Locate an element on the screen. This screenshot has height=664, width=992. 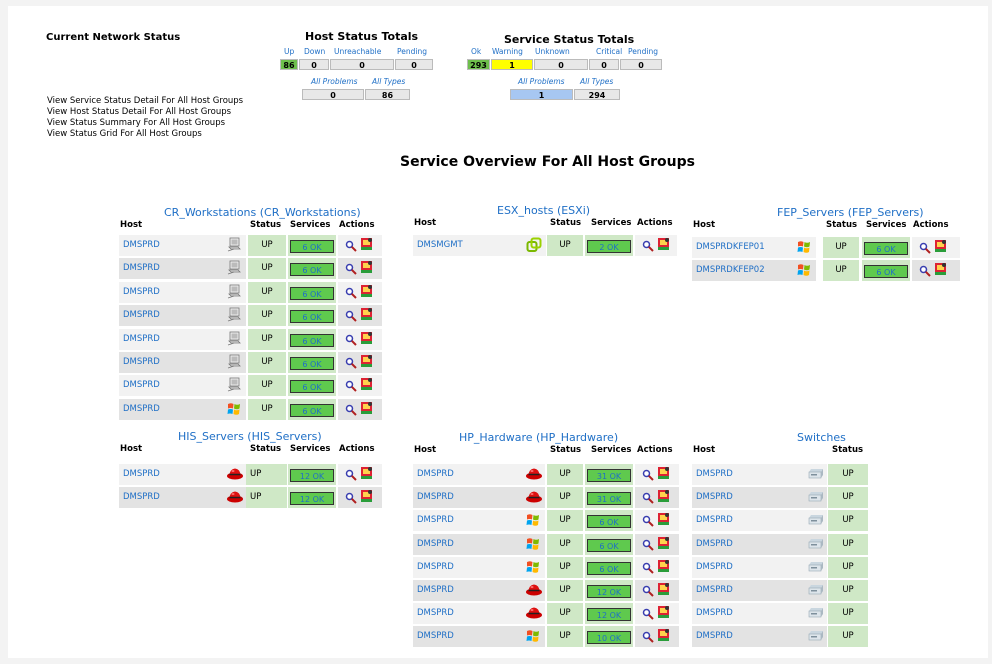
host-header-pending: Pending is located at coordinates (412, 51).